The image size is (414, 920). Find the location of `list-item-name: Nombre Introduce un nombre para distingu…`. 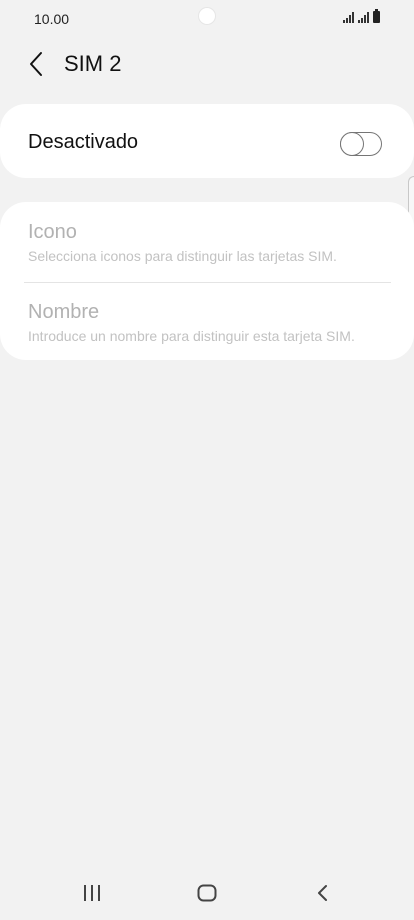

list-item-name: Nombre Introduce un nombre para distingu… is located at coordinates (209, 322).